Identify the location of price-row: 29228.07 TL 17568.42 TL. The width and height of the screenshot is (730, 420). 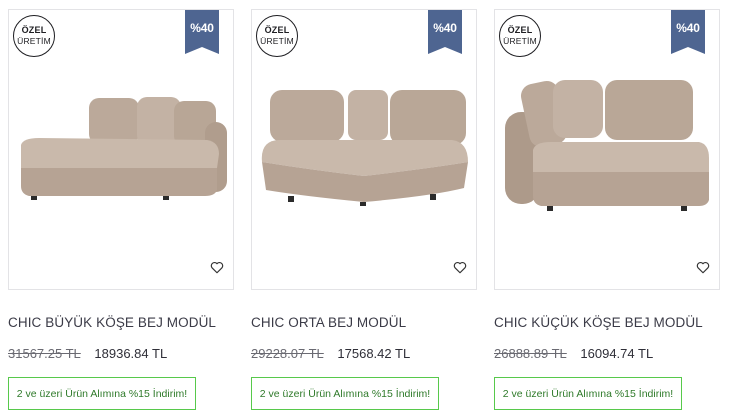
(330, 353).